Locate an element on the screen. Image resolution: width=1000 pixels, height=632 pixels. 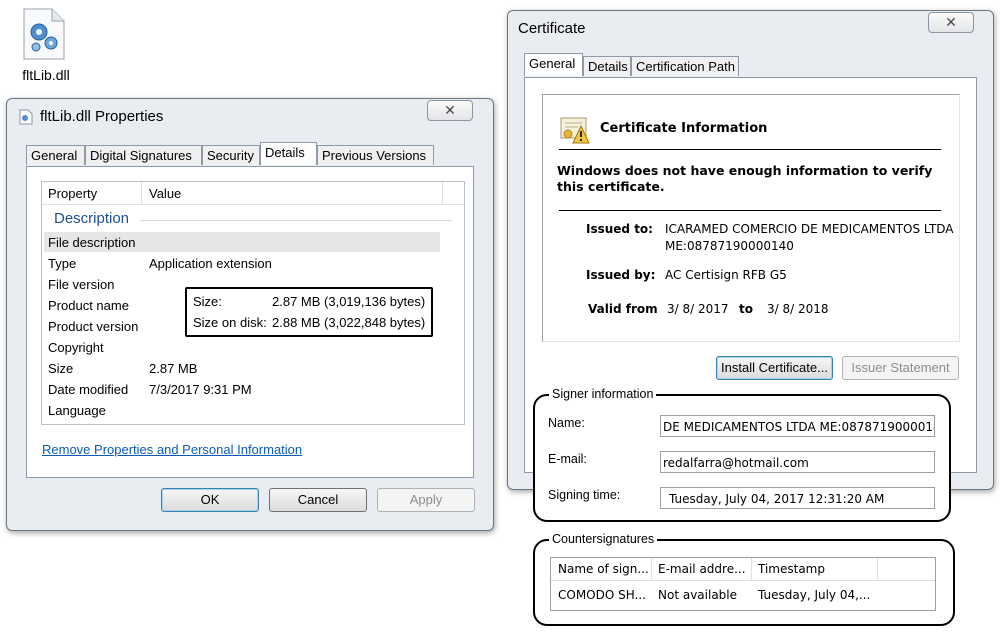
row-label: Language is located at coordinates (77, 410).